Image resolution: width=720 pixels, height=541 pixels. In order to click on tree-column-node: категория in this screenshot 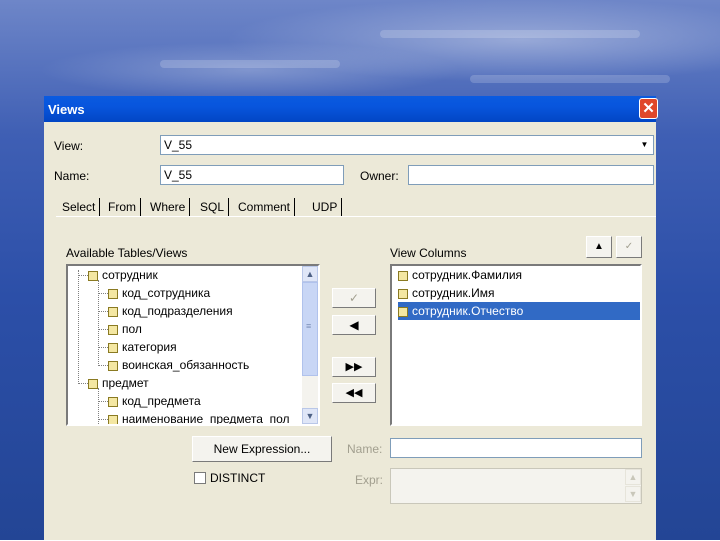, I will do `click(142, 347)`.